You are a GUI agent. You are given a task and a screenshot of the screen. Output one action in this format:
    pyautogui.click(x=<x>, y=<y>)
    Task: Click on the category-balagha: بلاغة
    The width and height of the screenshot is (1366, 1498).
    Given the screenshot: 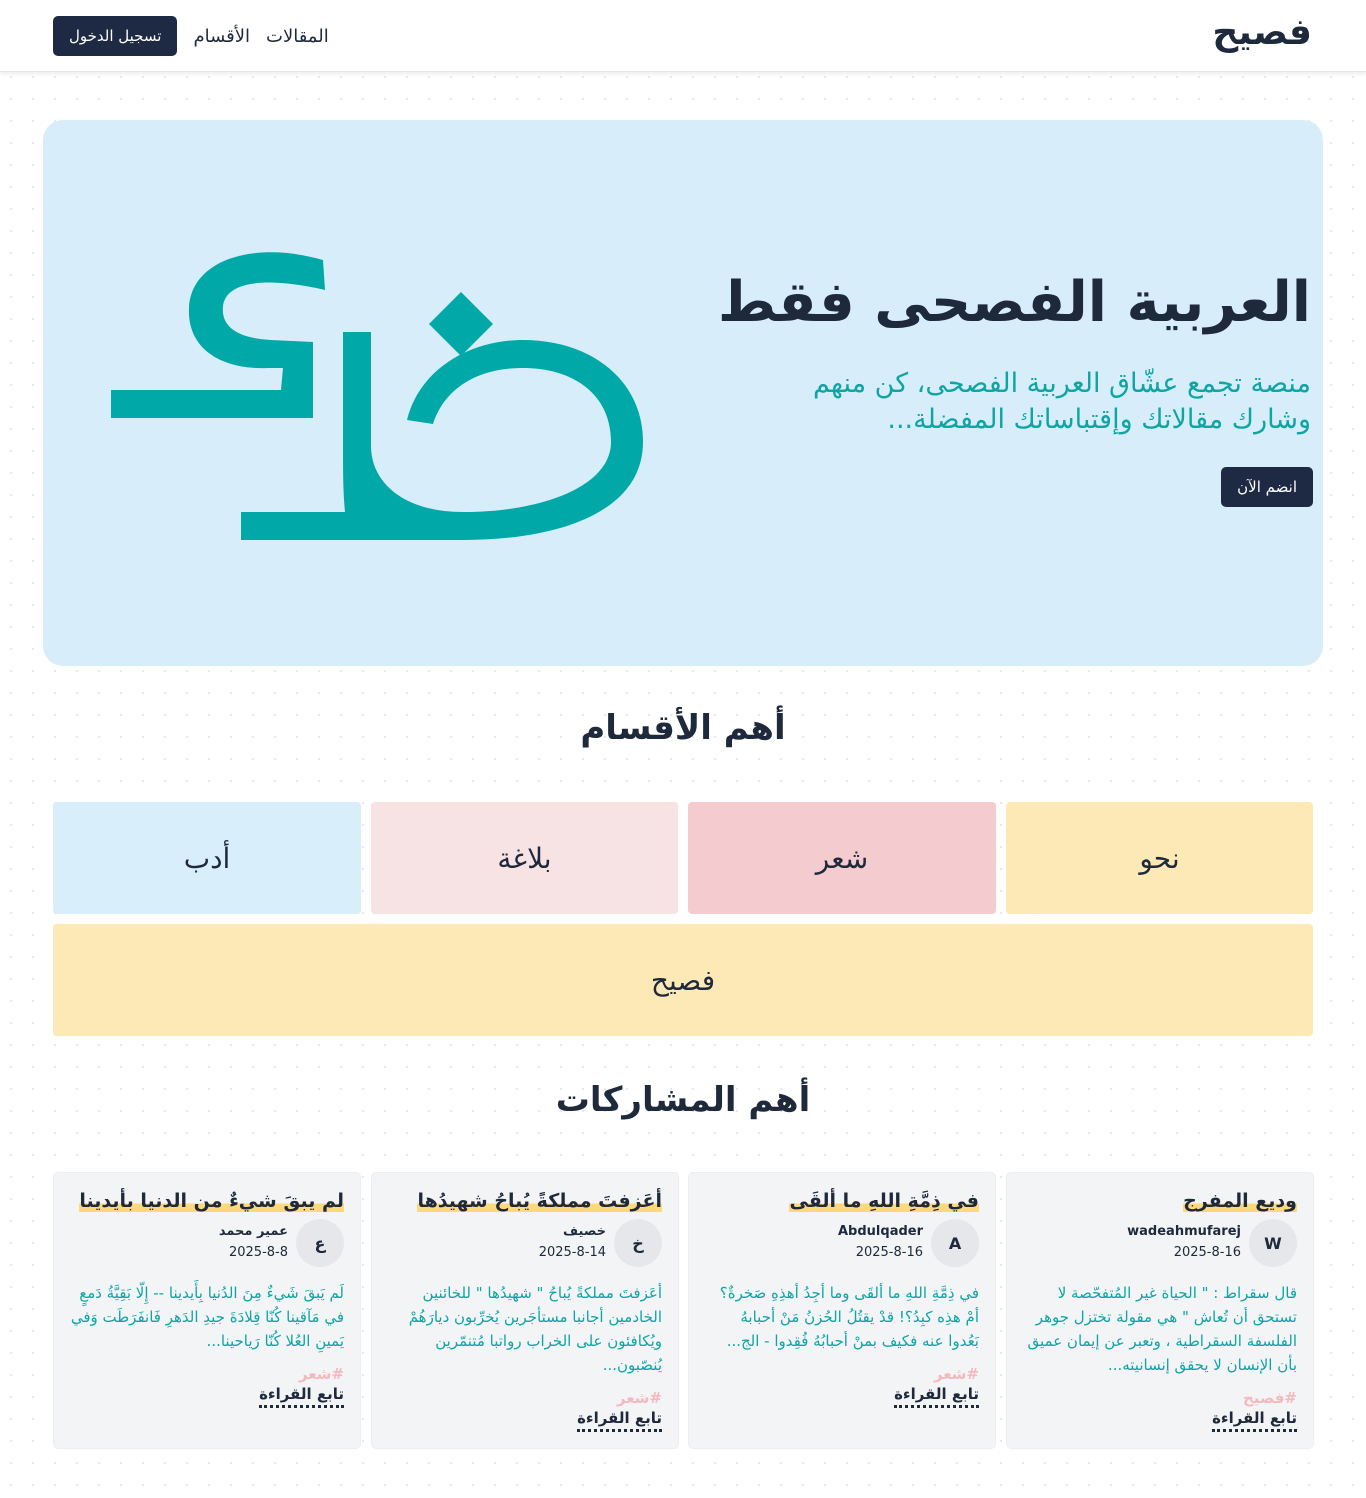 What is the action you would take?
    pyautogui.click(x=524, y=858)
    